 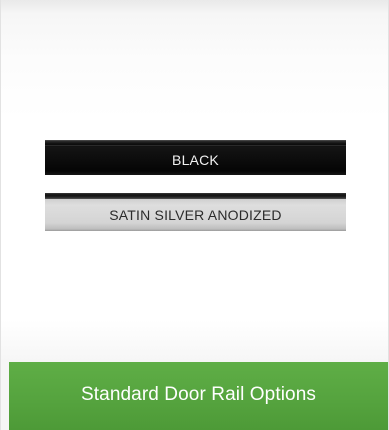 What do you see at coordinates (195, 145) in the screenshot?
I see `rail-groove` at bounding box center [195, 145].